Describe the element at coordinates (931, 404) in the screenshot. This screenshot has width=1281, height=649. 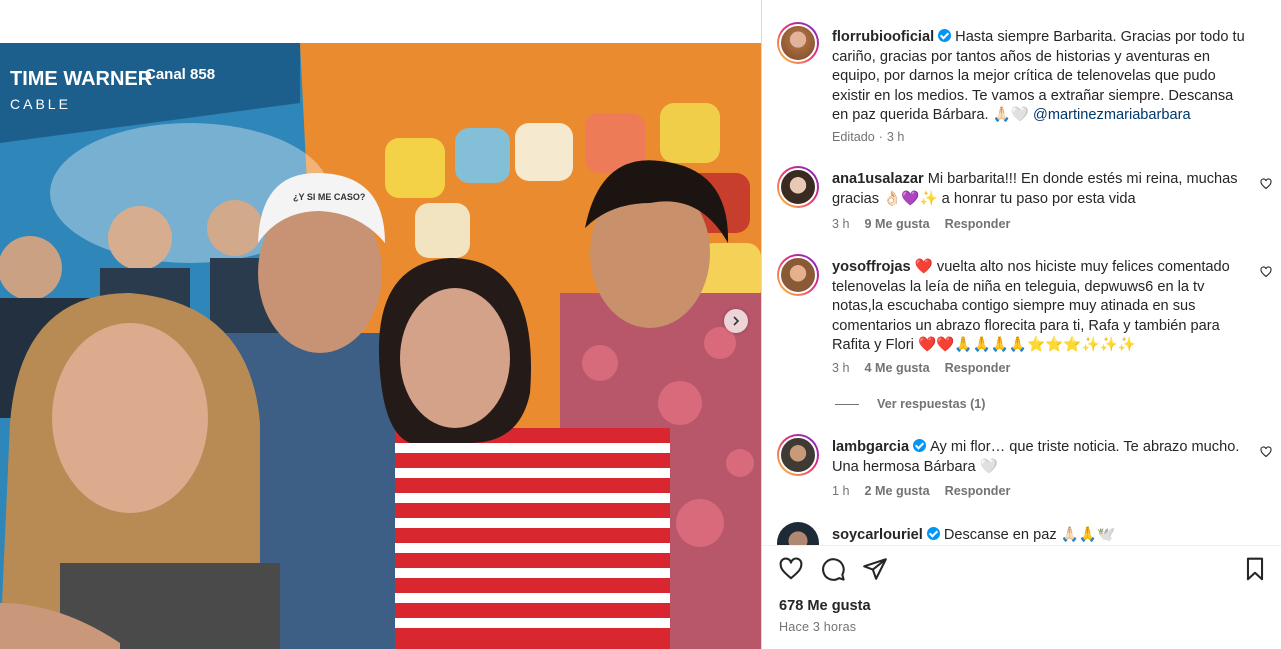
I see `view-replies-label: Ver respuestas (1)` at that location.